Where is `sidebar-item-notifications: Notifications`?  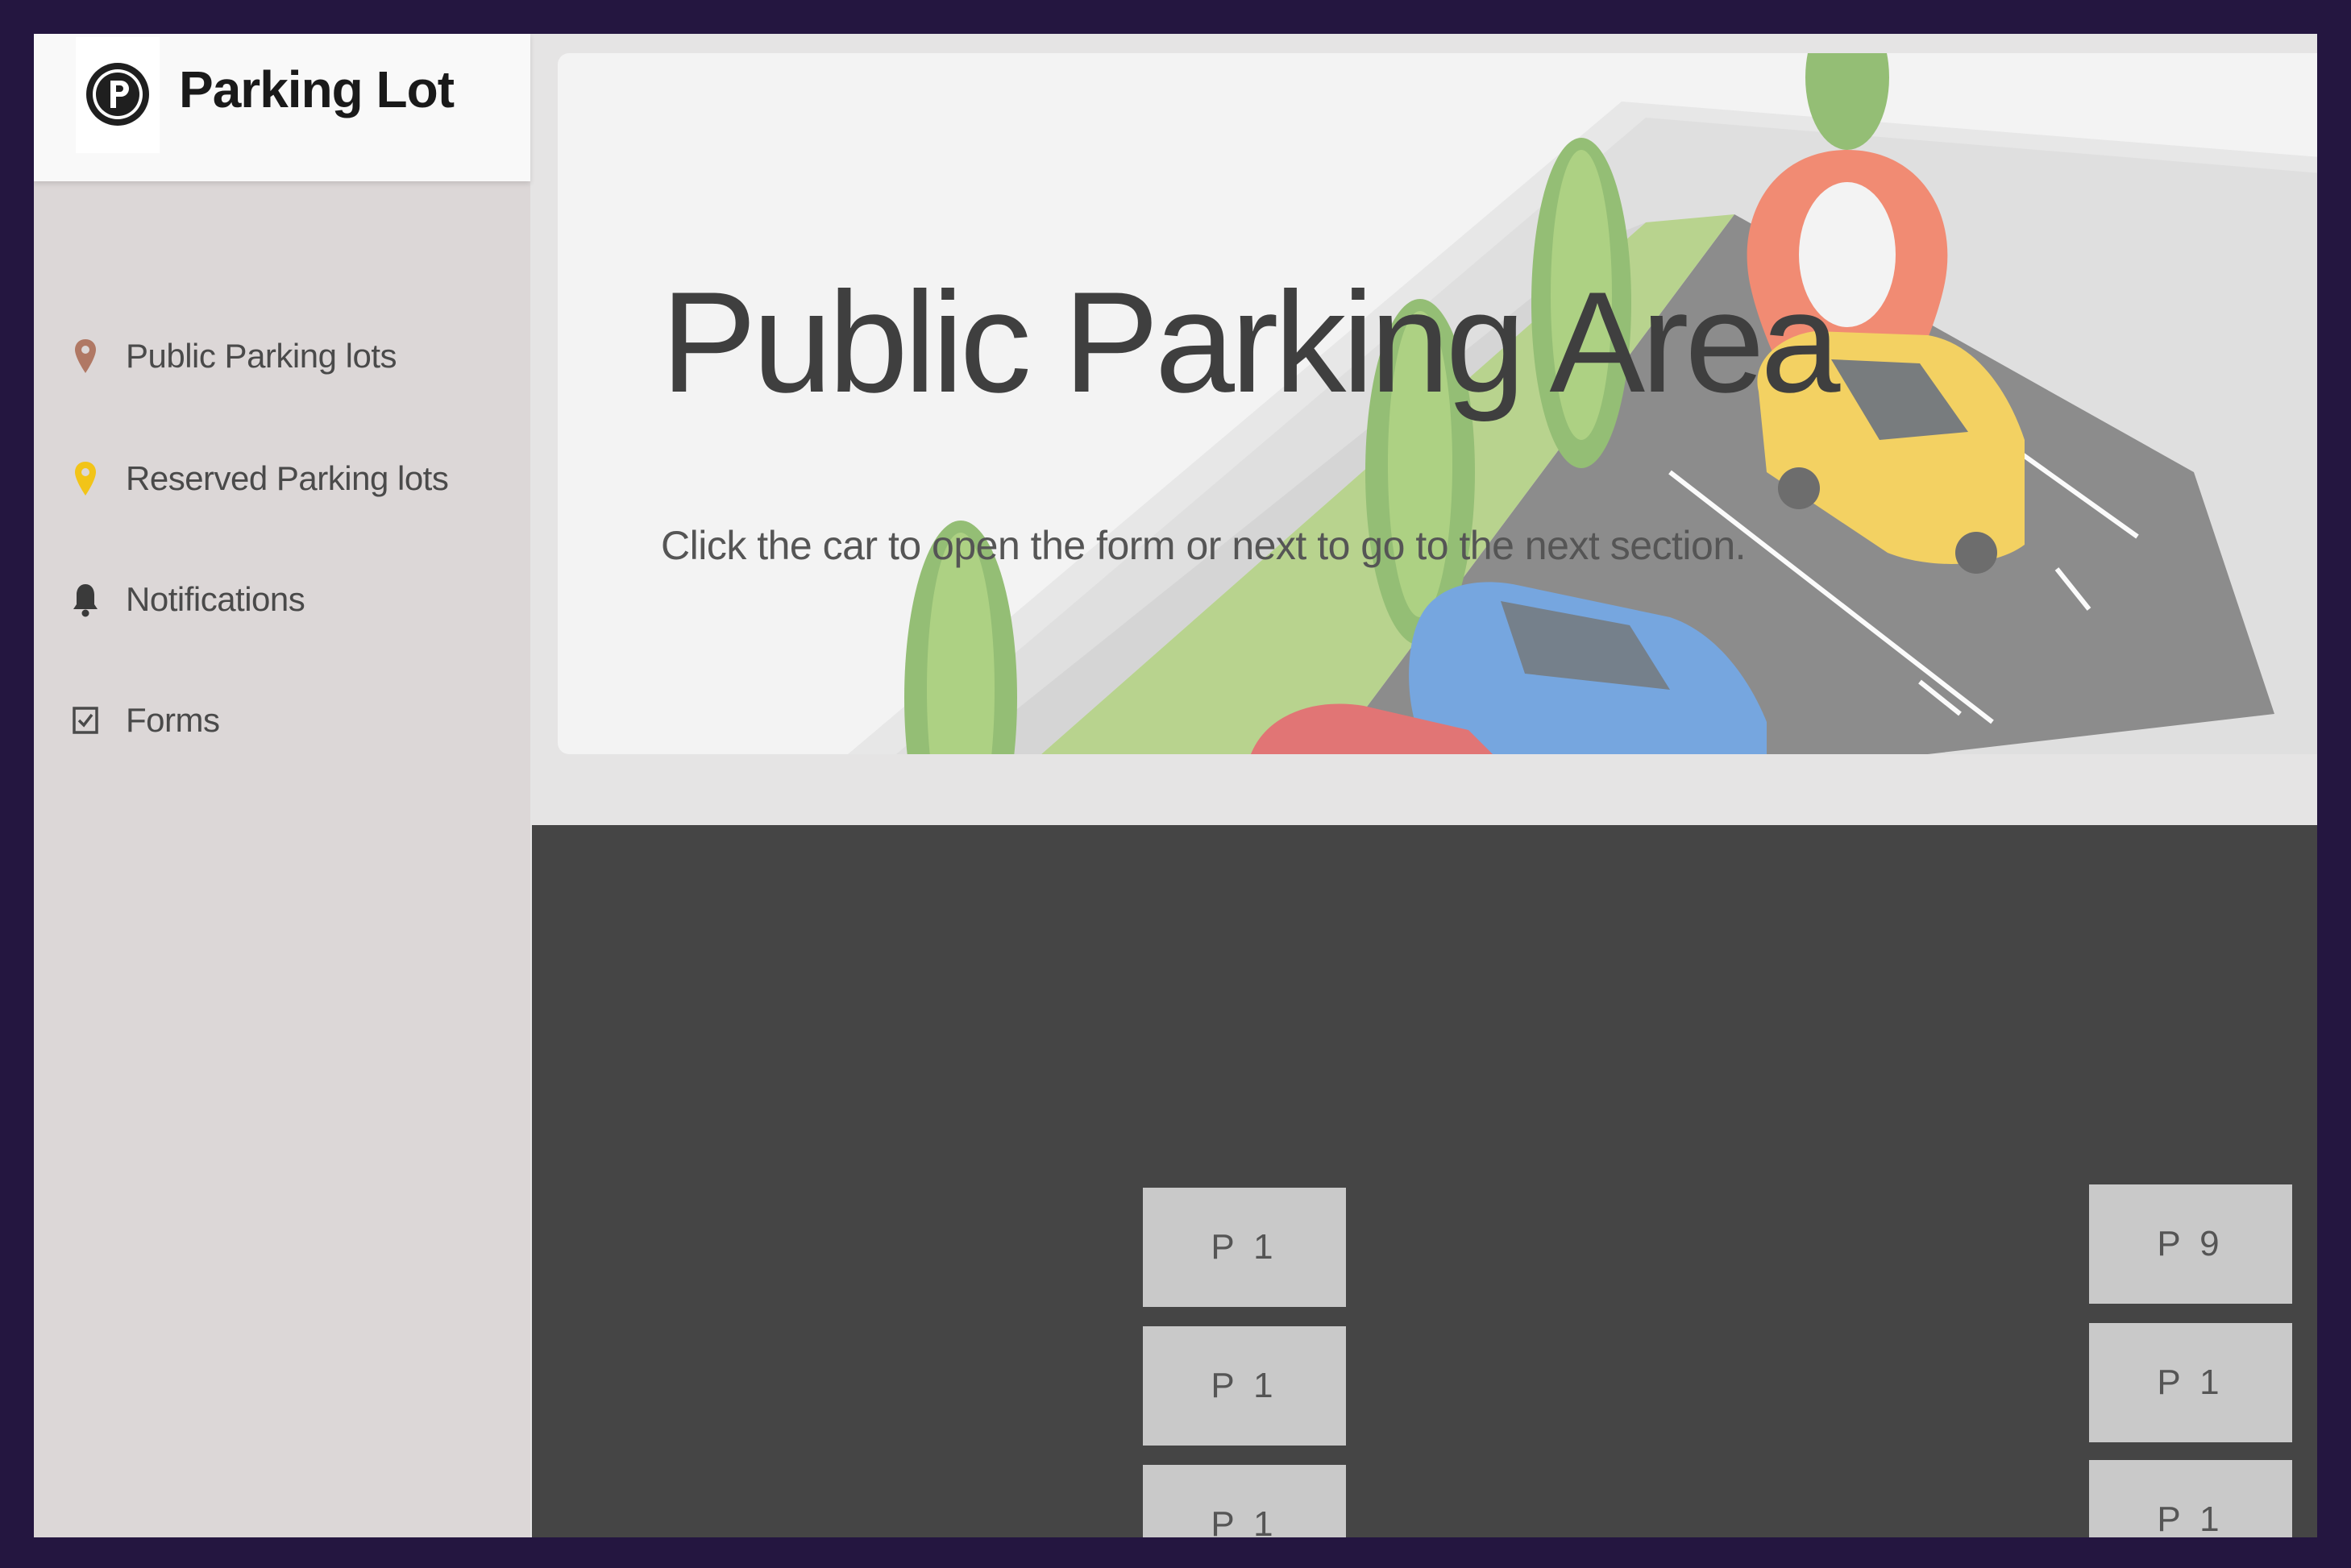 sidebar-item-notifications: Notifications is located at coordinates (287, 599).